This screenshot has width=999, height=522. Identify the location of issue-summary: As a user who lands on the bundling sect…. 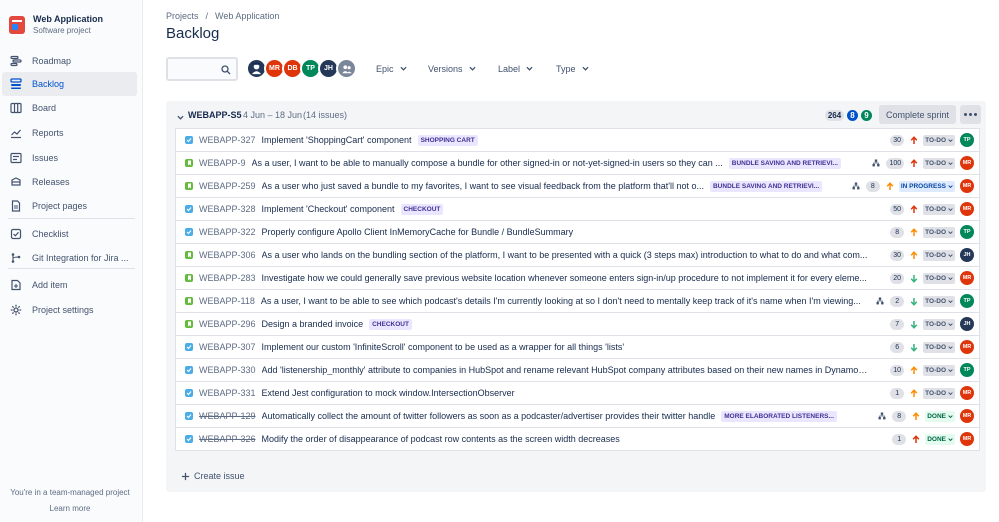
(565, 255).